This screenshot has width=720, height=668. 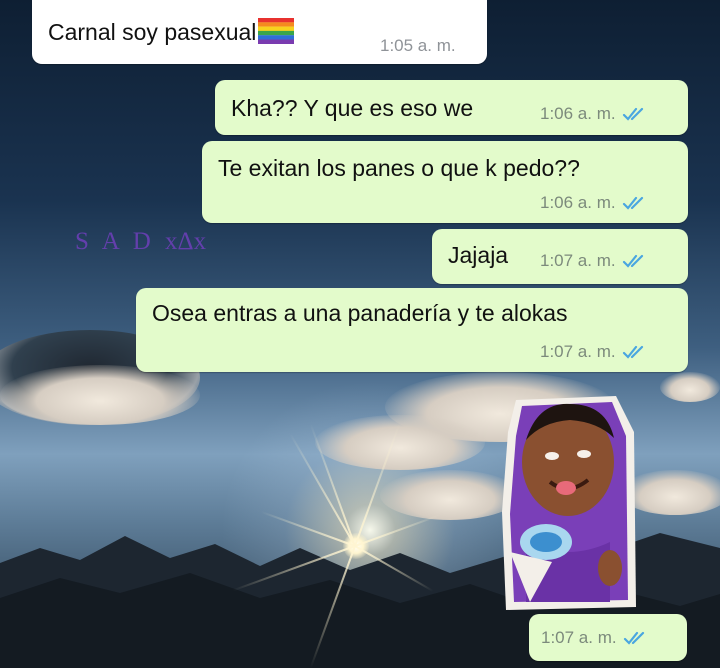 I want to click on sun-flare, so click(x=336, y=545).